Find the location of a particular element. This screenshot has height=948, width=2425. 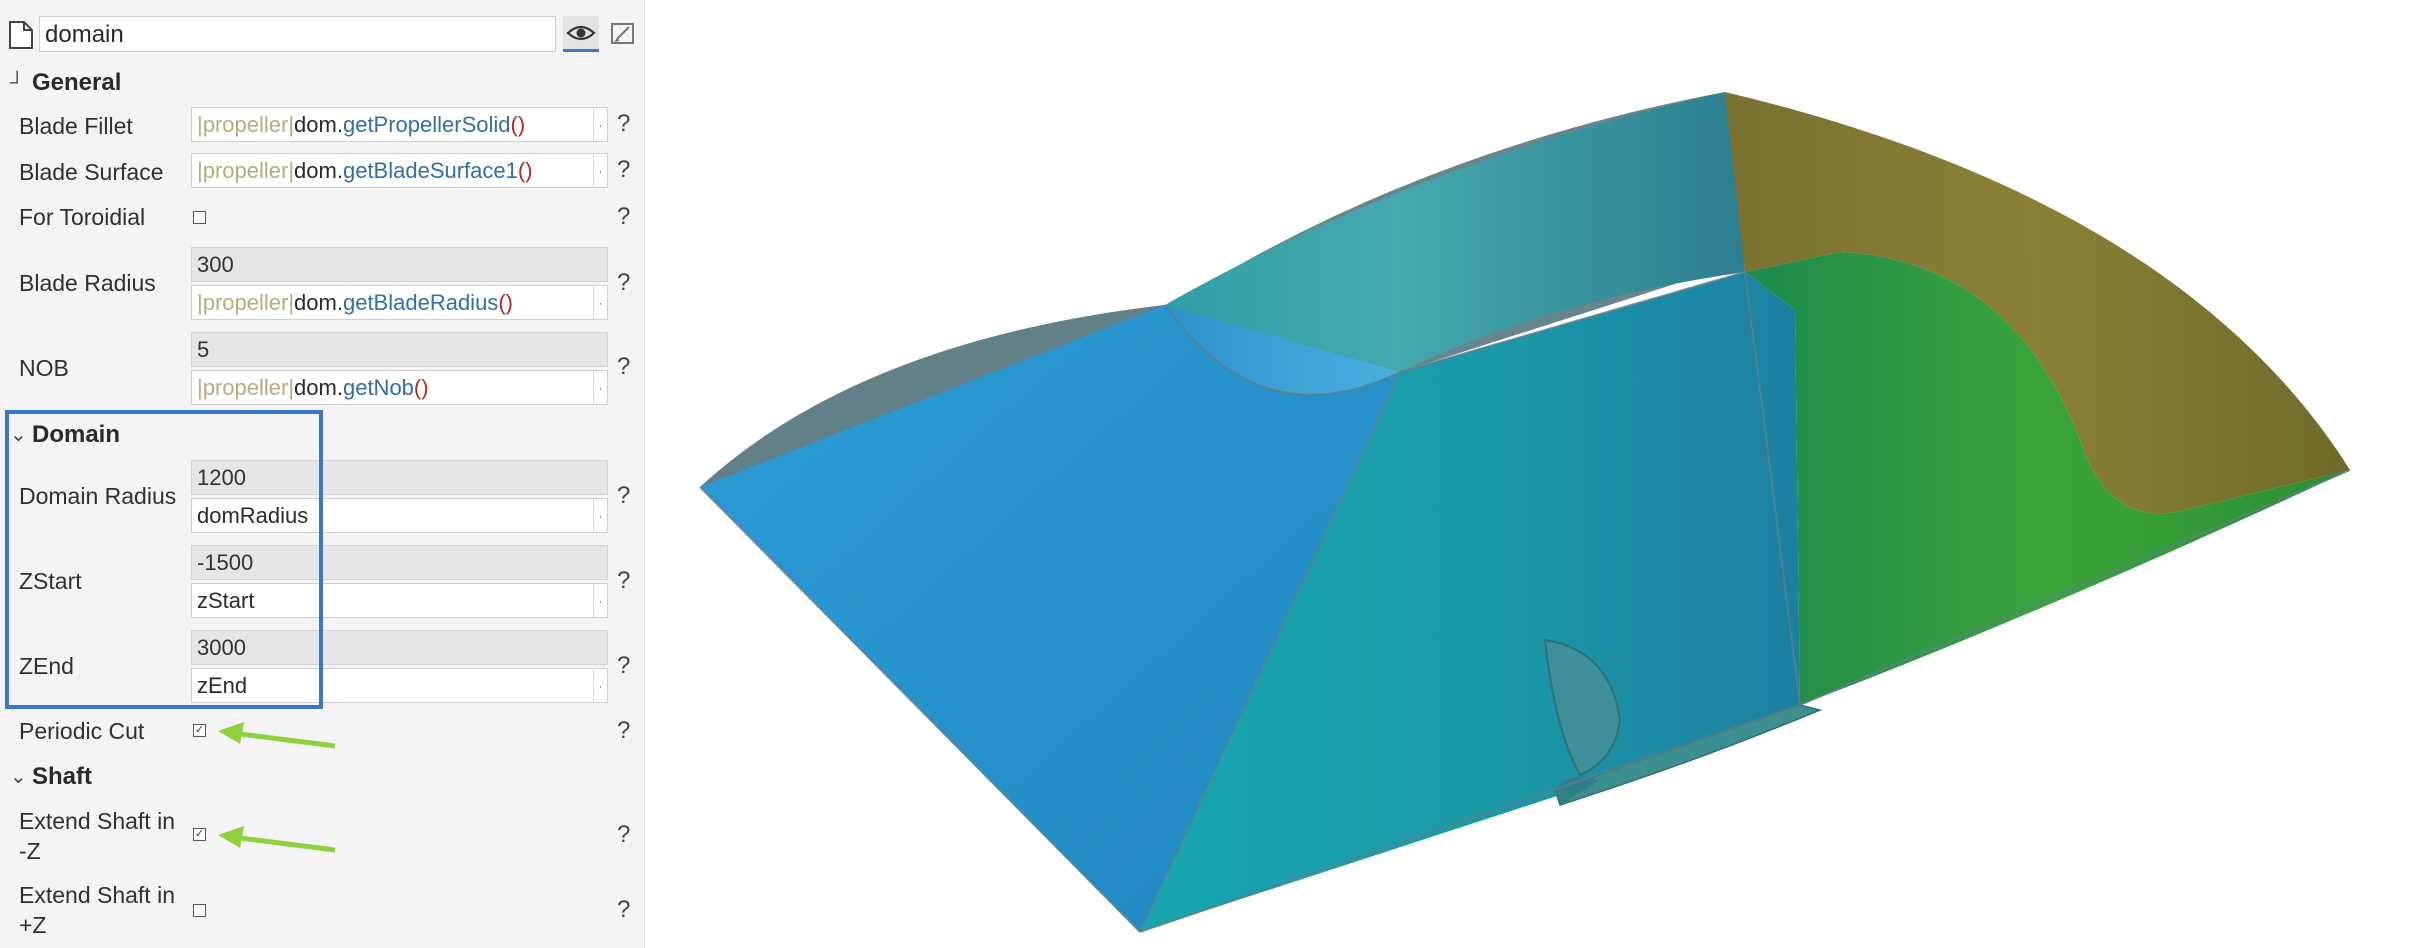

highlight-box is located at coordinates (164, 559).